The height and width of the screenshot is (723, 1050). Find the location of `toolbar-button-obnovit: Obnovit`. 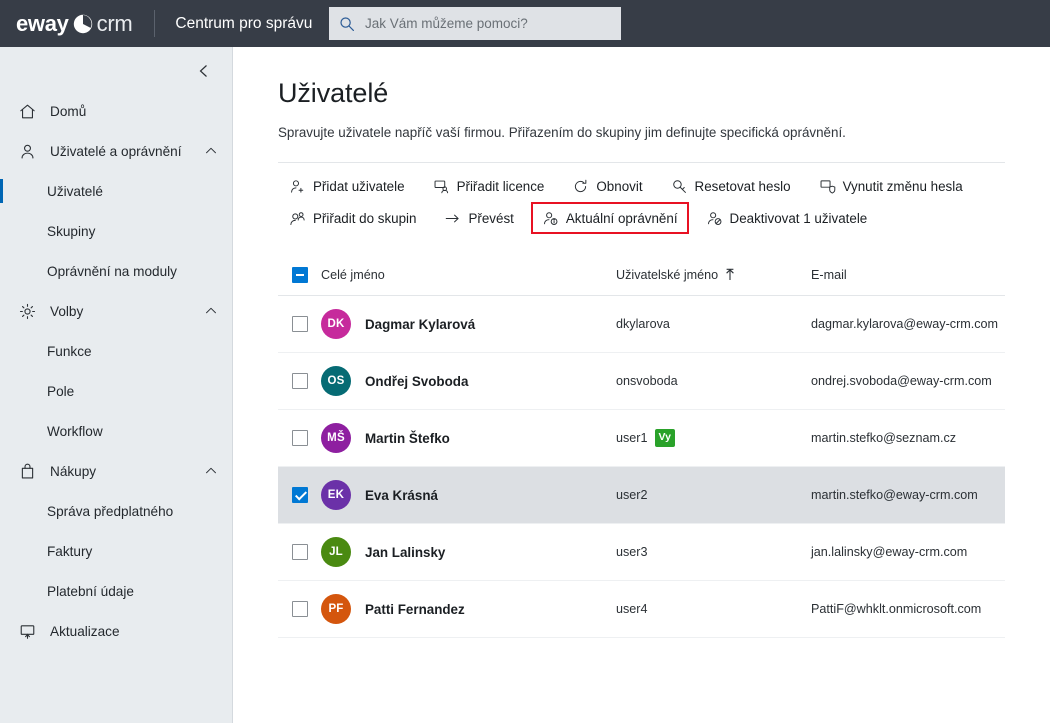

toolbar-button-obnovit: Obnovit is located at coordinates (607, 186).